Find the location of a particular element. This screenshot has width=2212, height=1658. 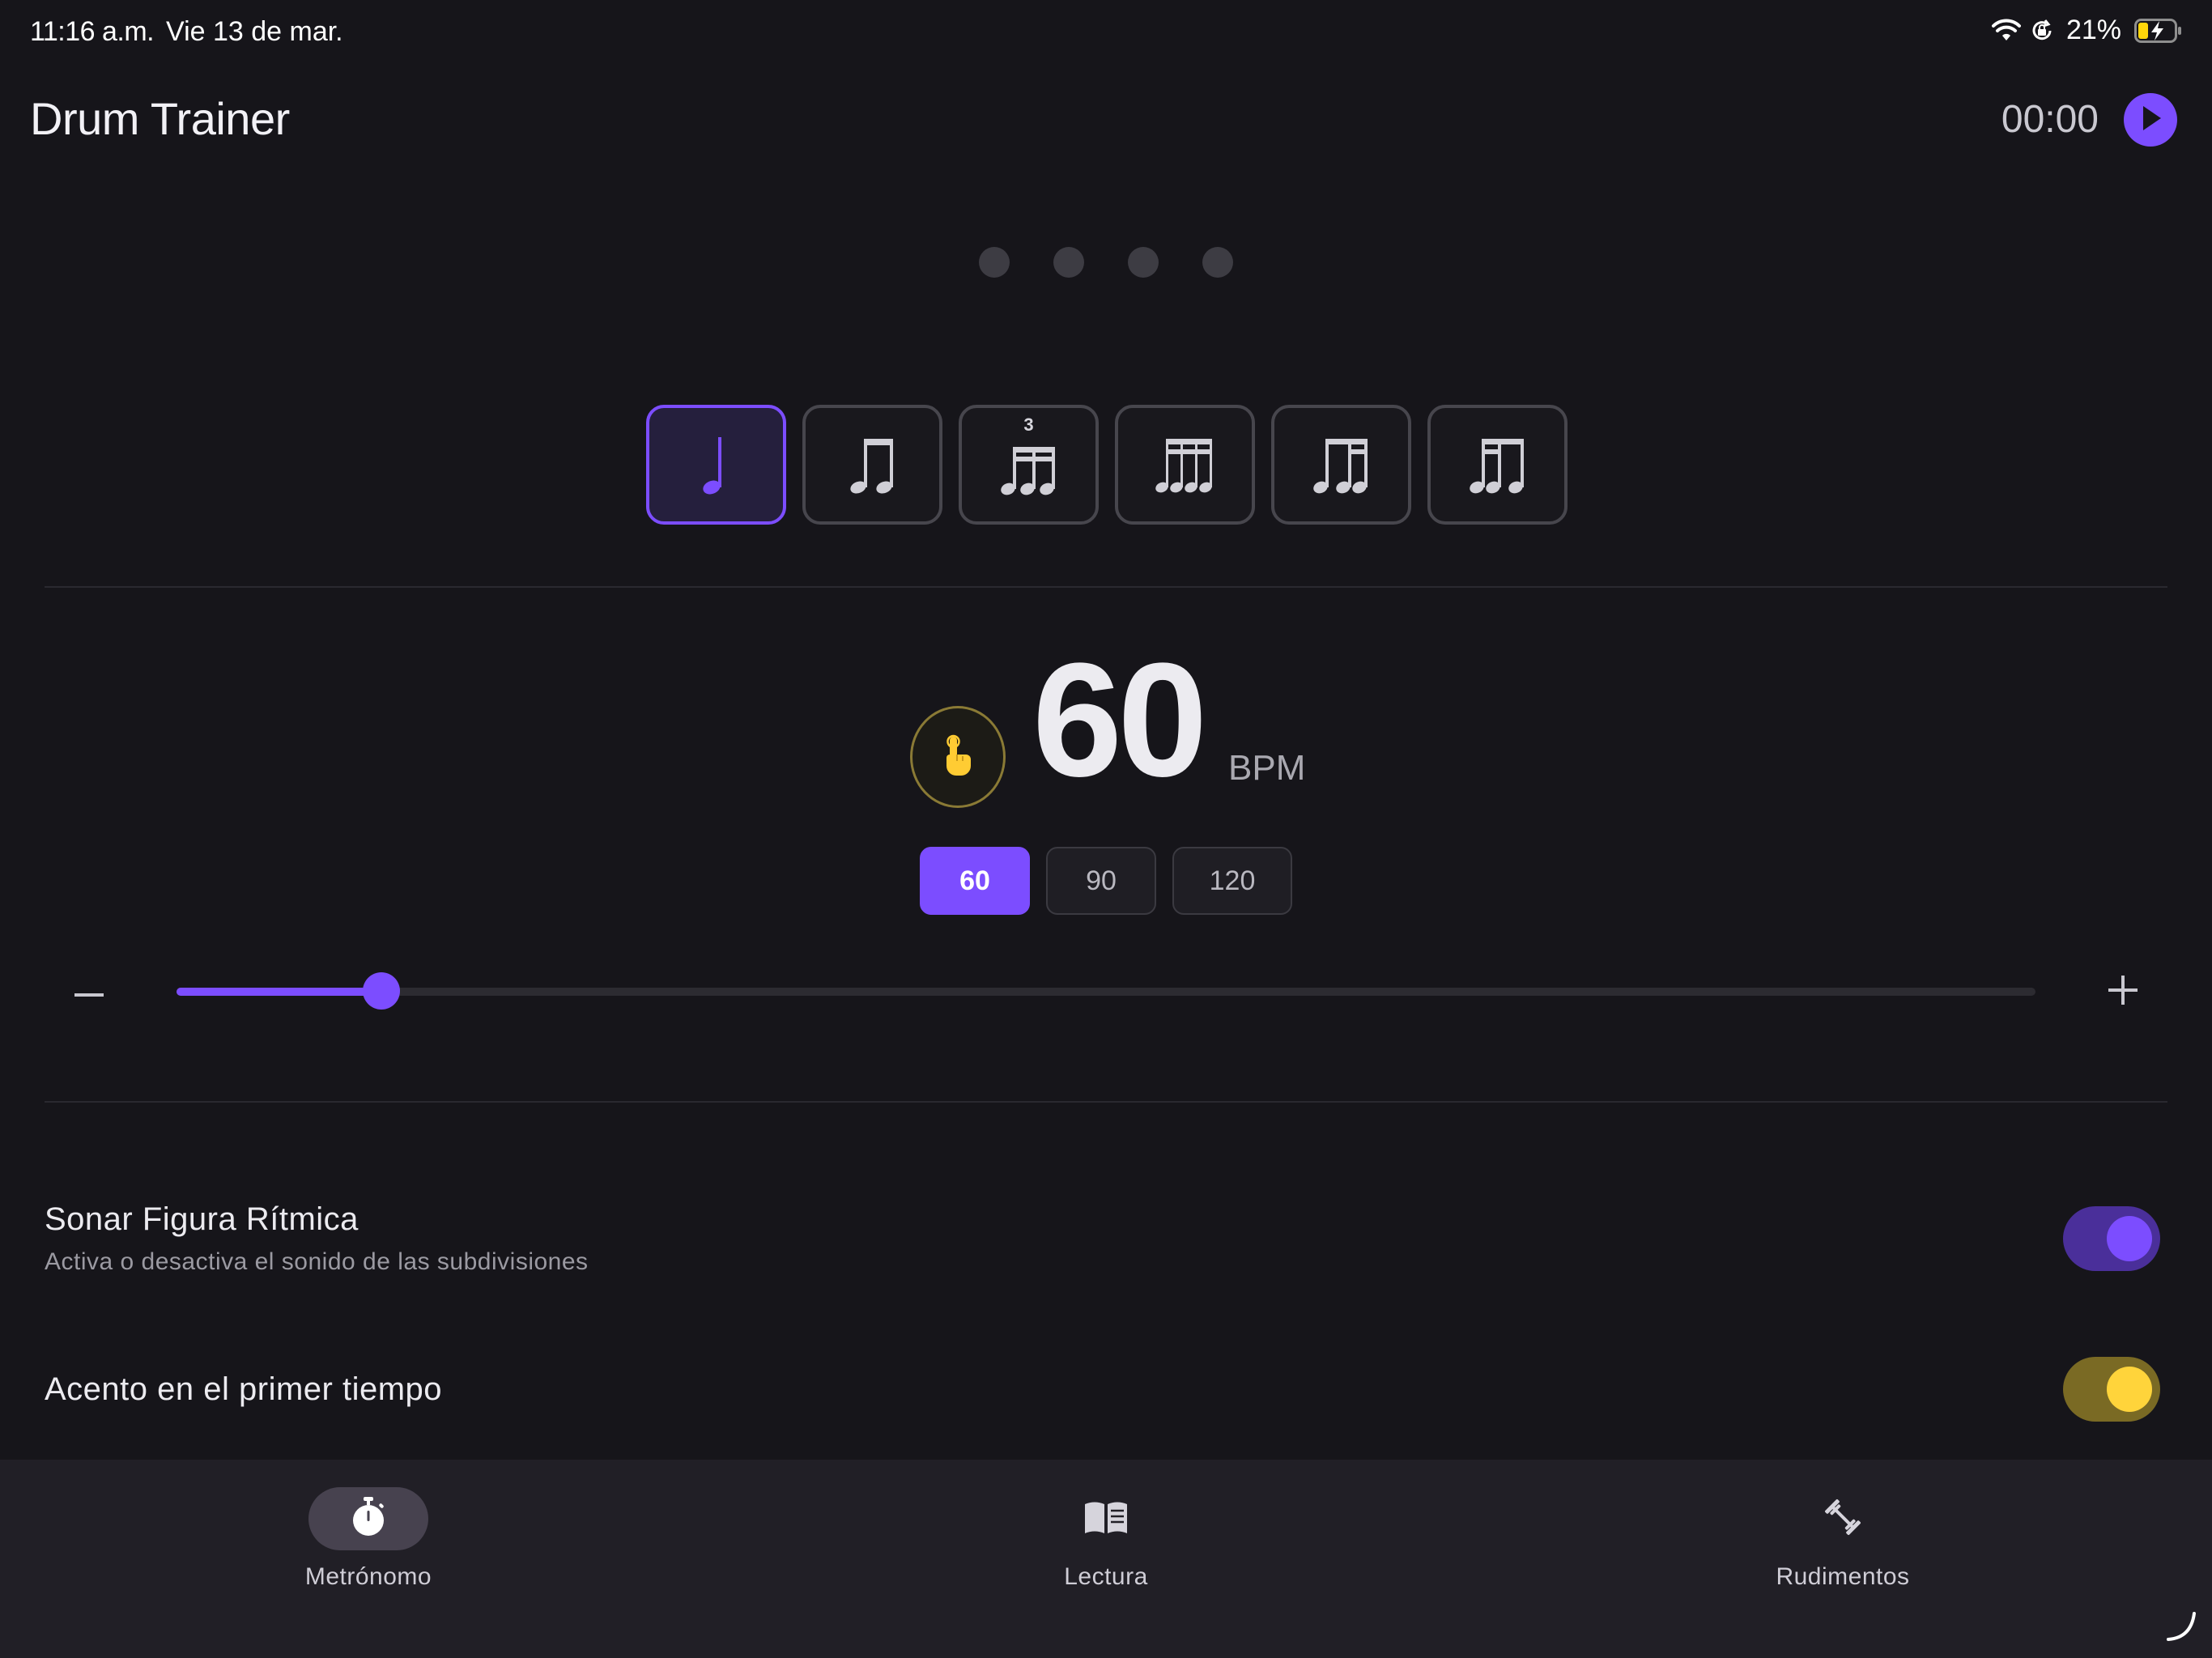

dumbbell-icon is located at coordinates (1843, 1519).